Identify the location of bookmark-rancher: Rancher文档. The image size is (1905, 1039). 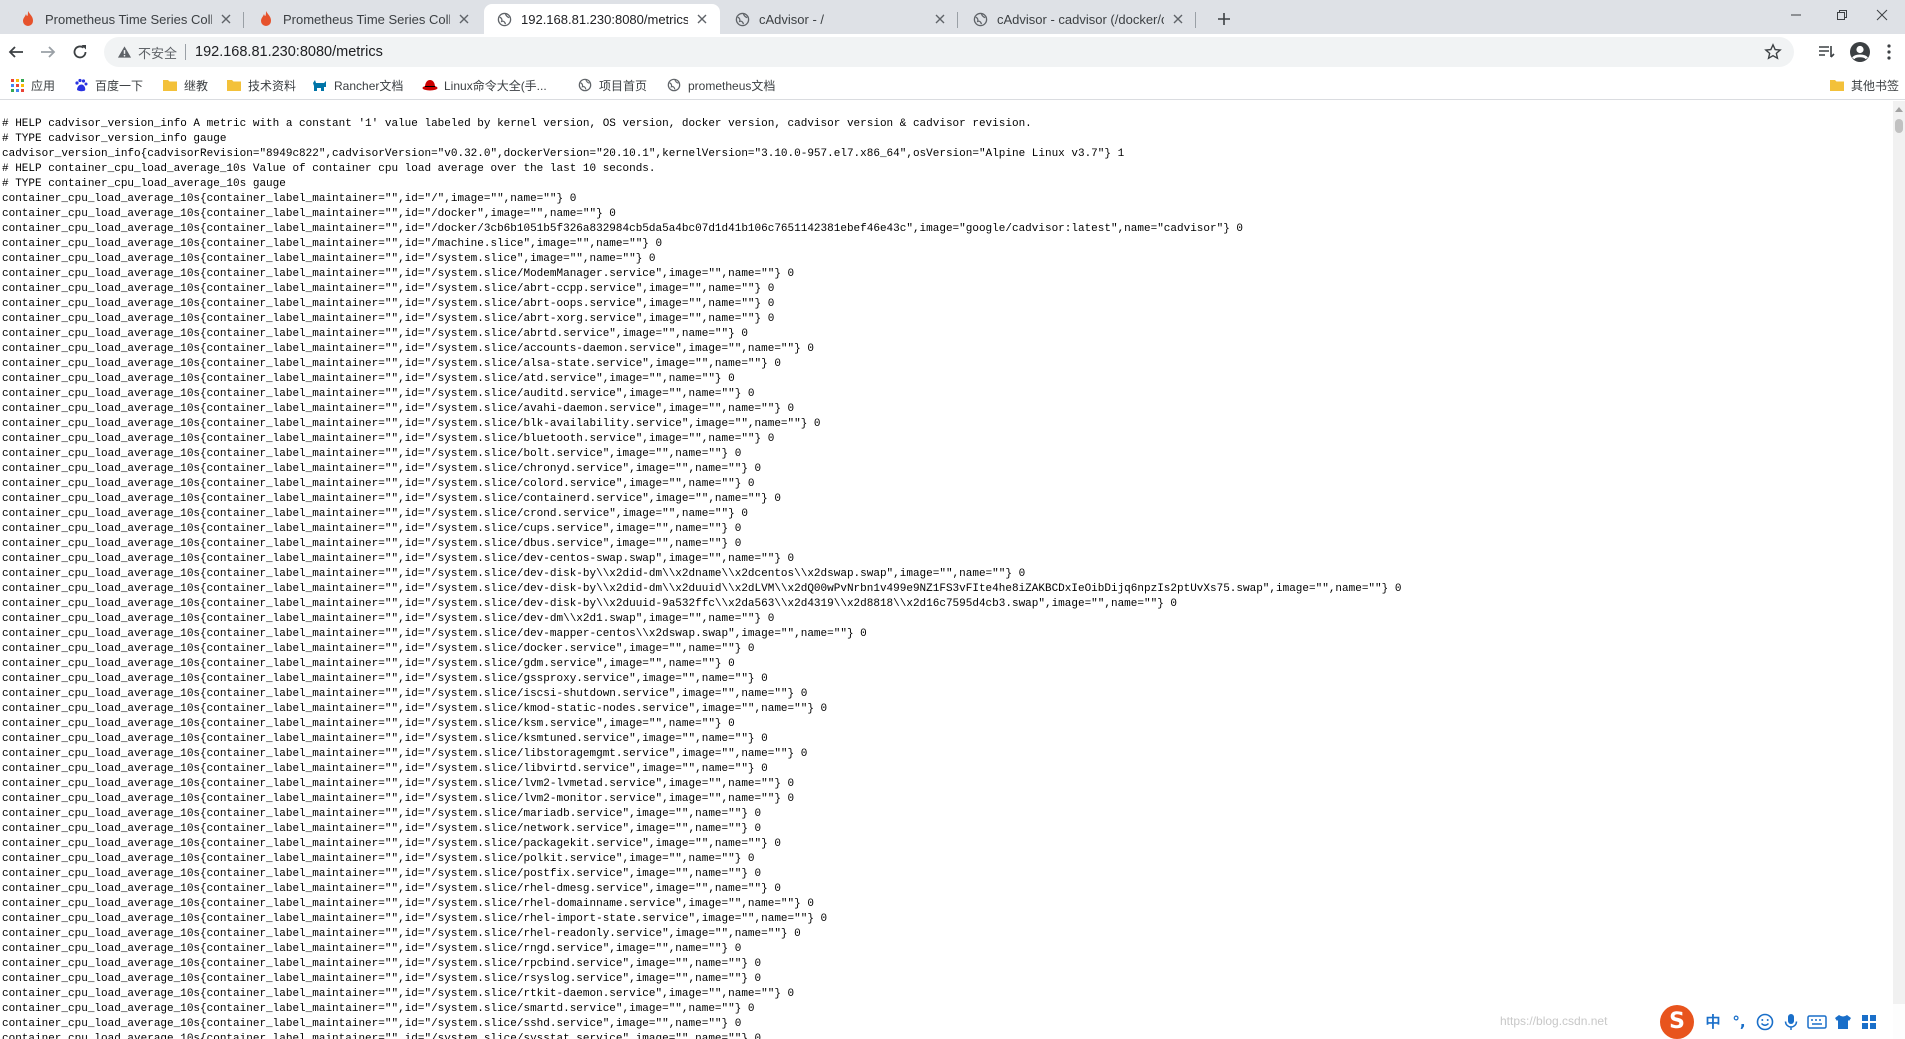
(357, 85).